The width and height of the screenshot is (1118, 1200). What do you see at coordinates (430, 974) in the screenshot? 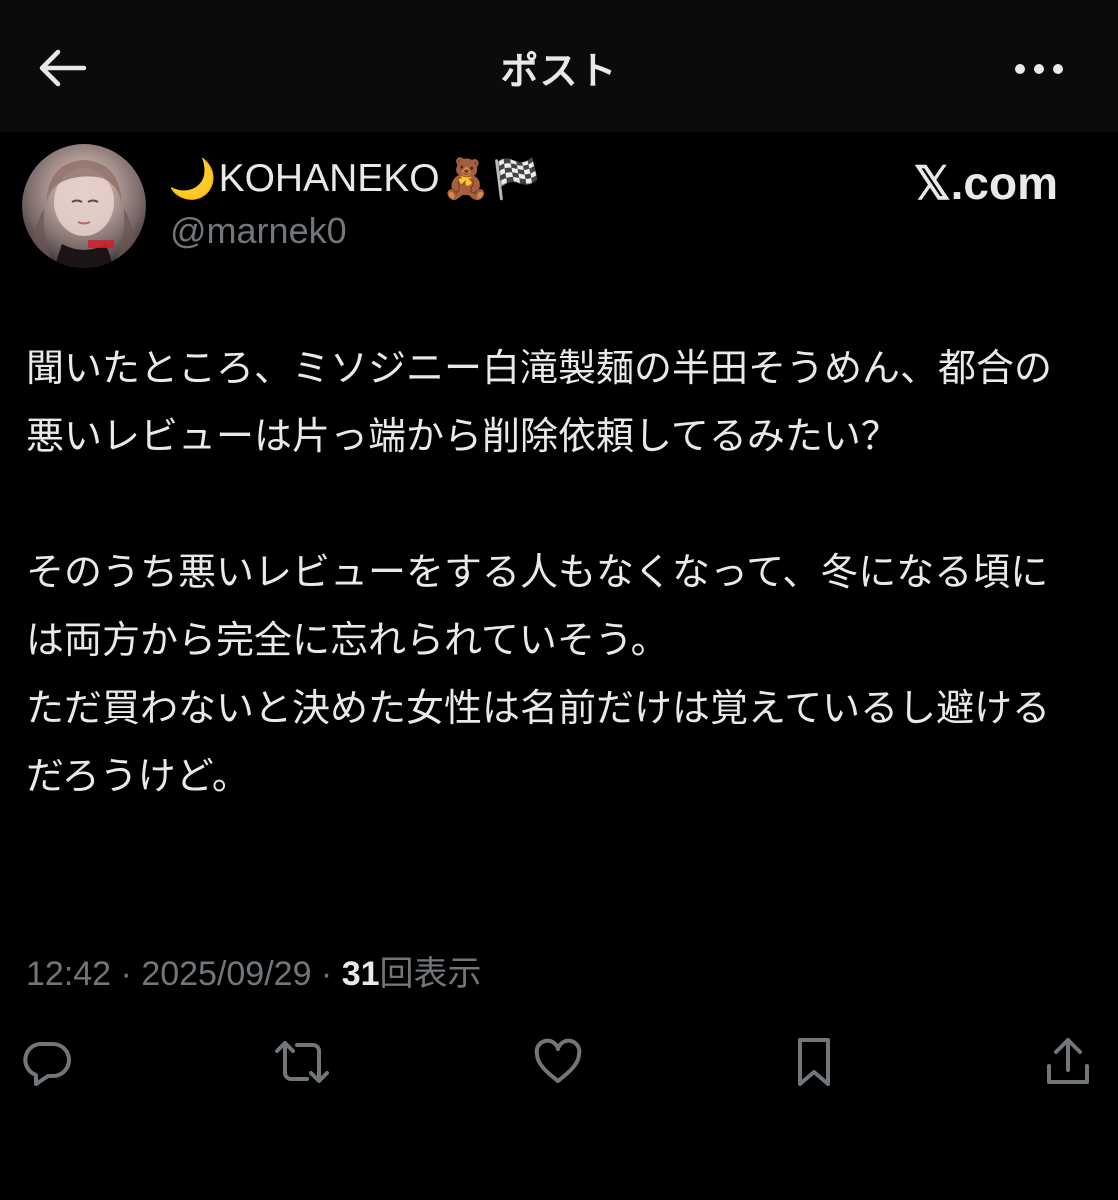
I see `views-label: 回表示` at bounding box center [430, 974].